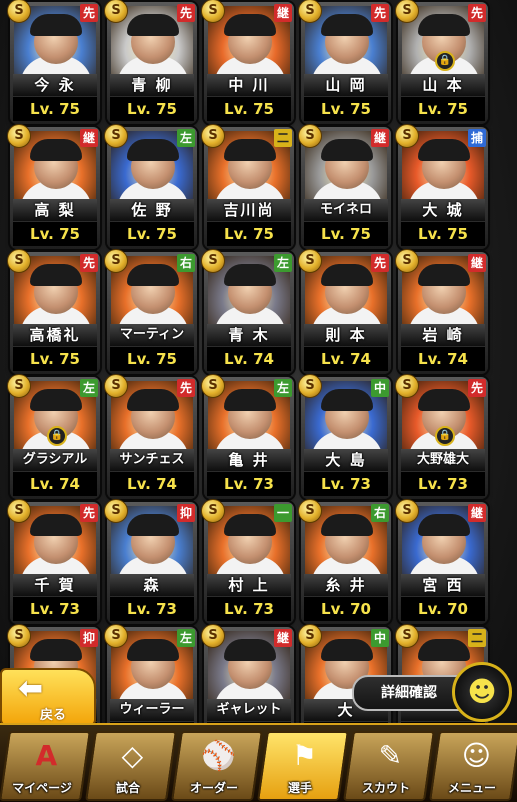  I want to click on player-name: 佐 野, so click(152, 210).